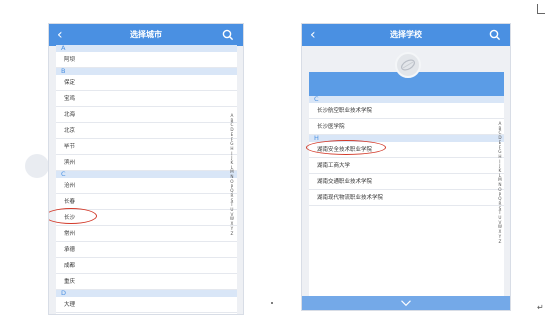 This screenshot has width=545, height=326. I want to click on school-list-item: 长沙航空职业技术学院, so click(406, 111).